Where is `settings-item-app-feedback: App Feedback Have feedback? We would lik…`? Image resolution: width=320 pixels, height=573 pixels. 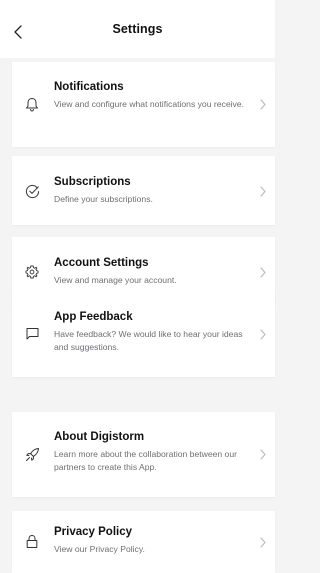 settings-item-app-feedback: App Feedback Have feedback? We would lik… is located at coordinates (143, 334).